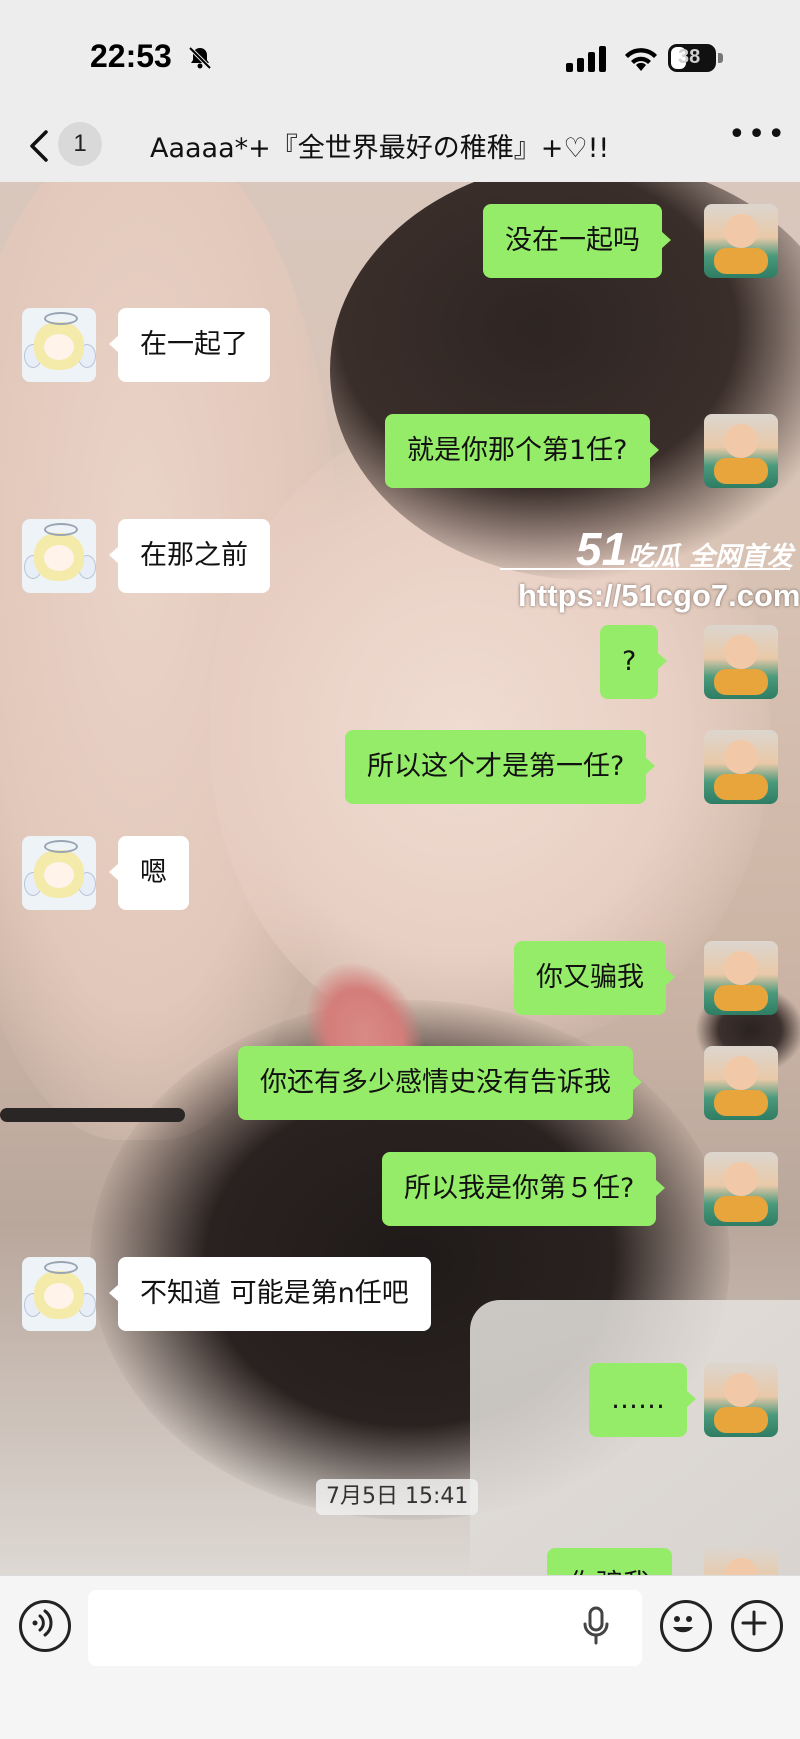 This screenshot has height=1739, width=800. What do you see at coordinates (400, 55) in the screenshot?
I see `status-bar: 22:53 38` at bounding box center [400, 55].